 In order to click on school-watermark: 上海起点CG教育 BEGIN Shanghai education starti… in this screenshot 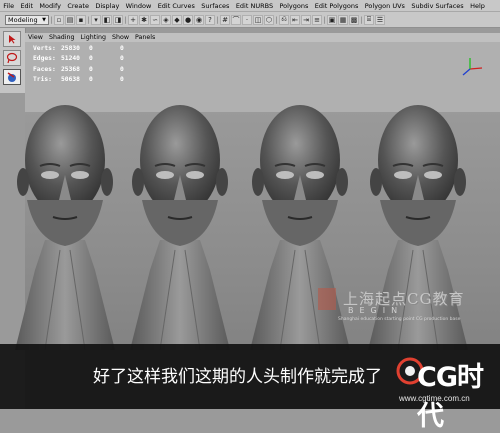, I will do `click(403, 308)`.